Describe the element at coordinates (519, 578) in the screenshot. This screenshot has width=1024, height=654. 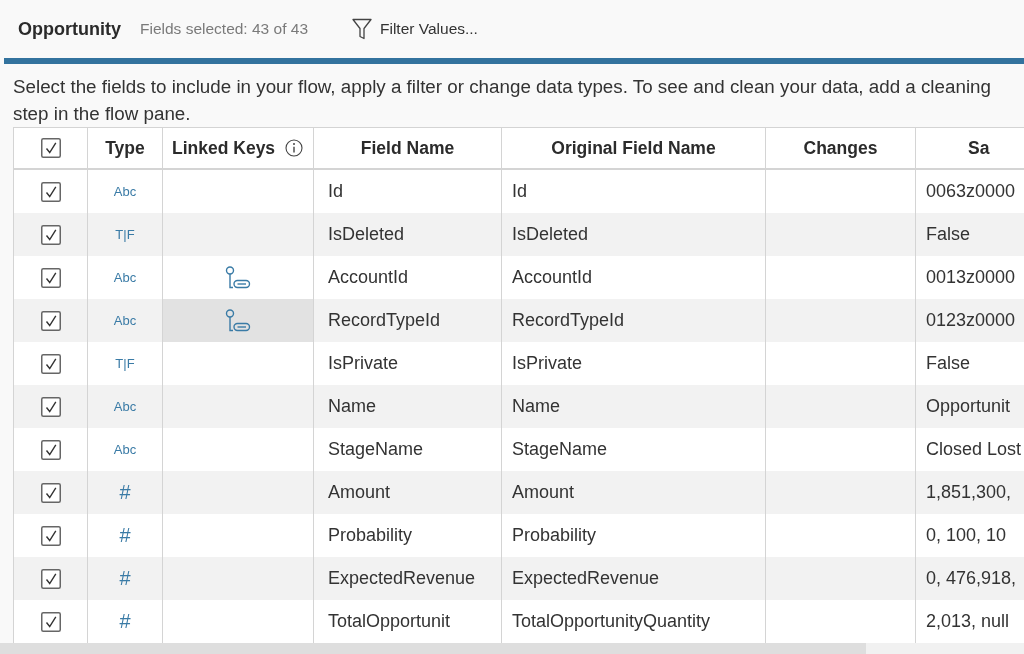
I see `table-row: # ExpectedRevenue ExpectedRevenue 0, 476,918,` at that location.